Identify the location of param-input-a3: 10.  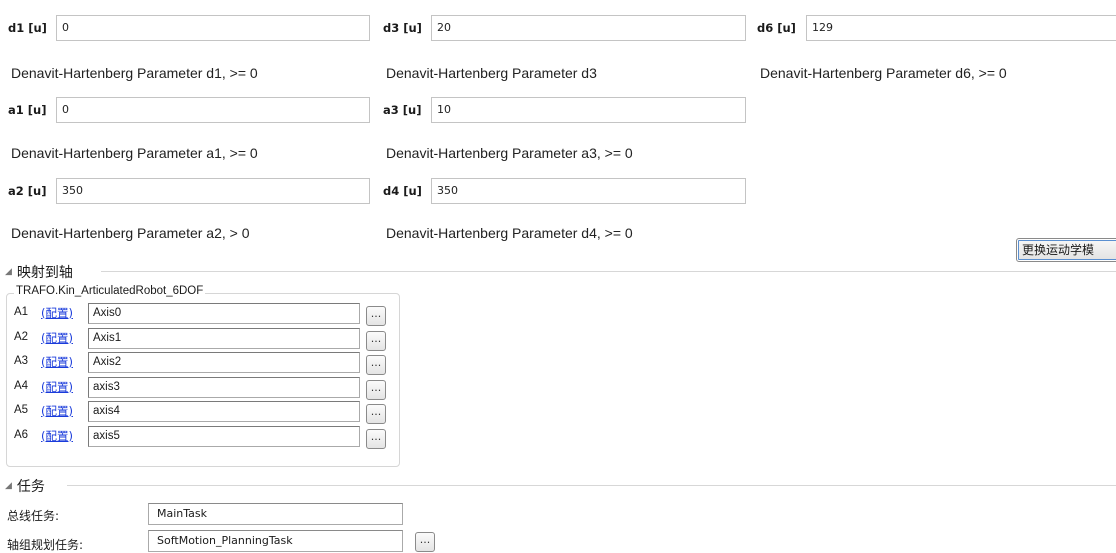
(588, 110).